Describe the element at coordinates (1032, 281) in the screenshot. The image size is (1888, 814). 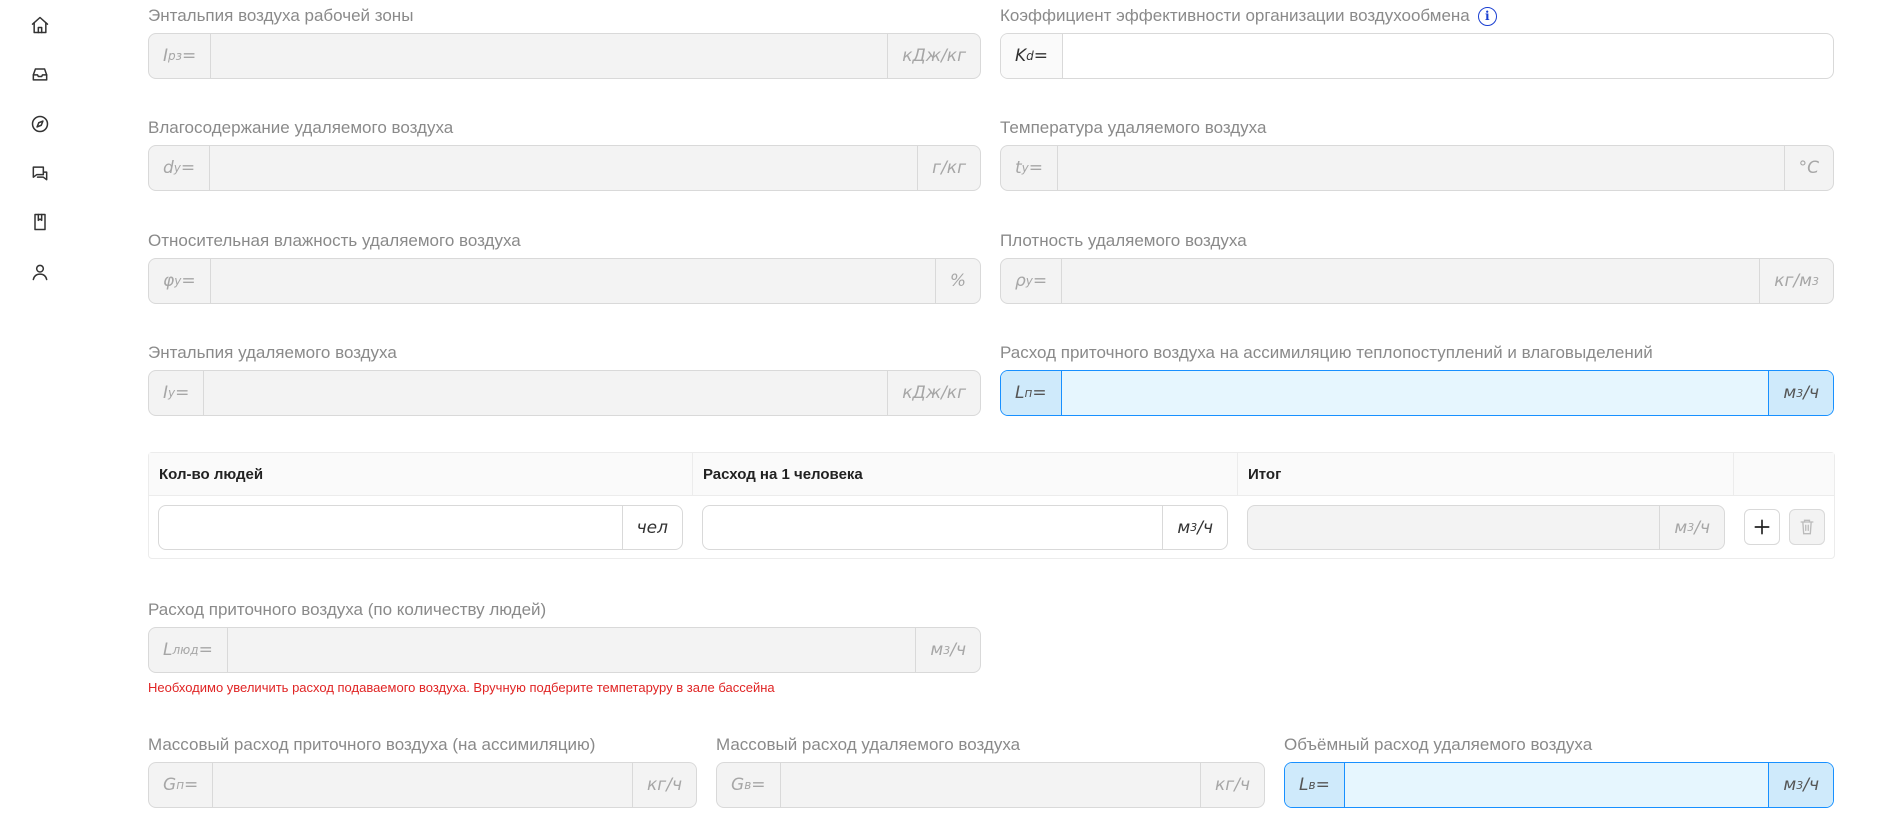
I see `input-prefix: ρy =` at that location.